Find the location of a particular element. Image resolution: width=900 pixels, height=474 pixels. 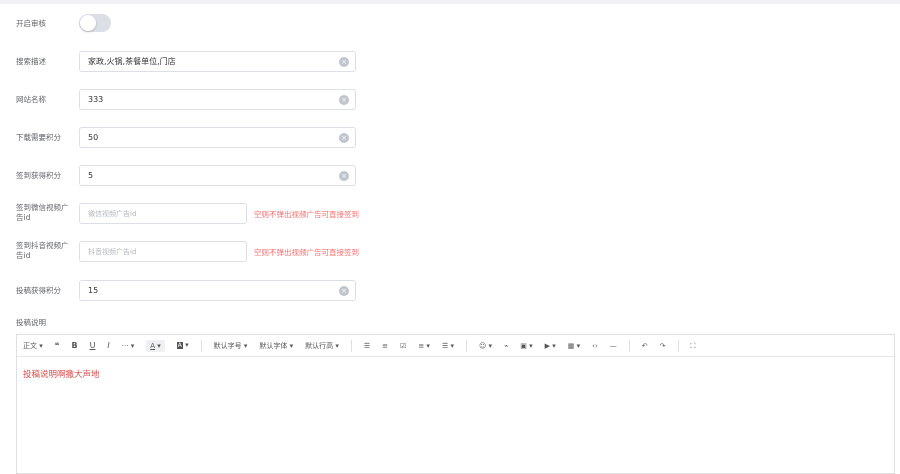

signin-wechat-ad-input: 微信视频广告id is located at coordinates (163, 213).